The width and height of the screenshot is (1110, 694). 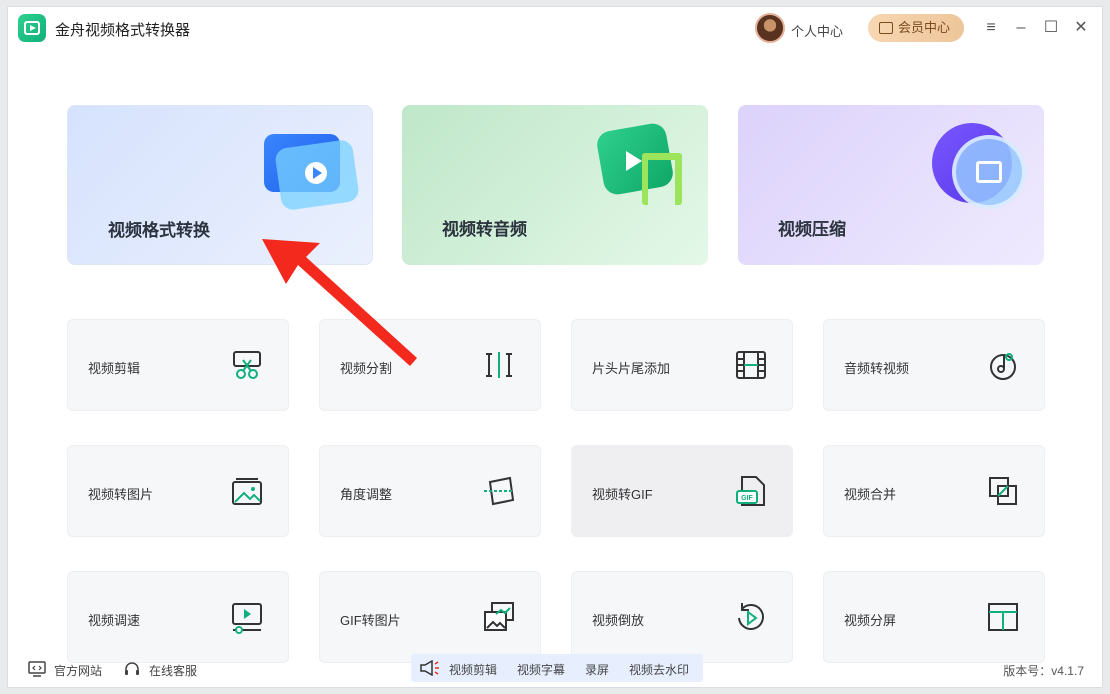 I want to click on card-label: 视频转音频, so click(x=484, y=229).